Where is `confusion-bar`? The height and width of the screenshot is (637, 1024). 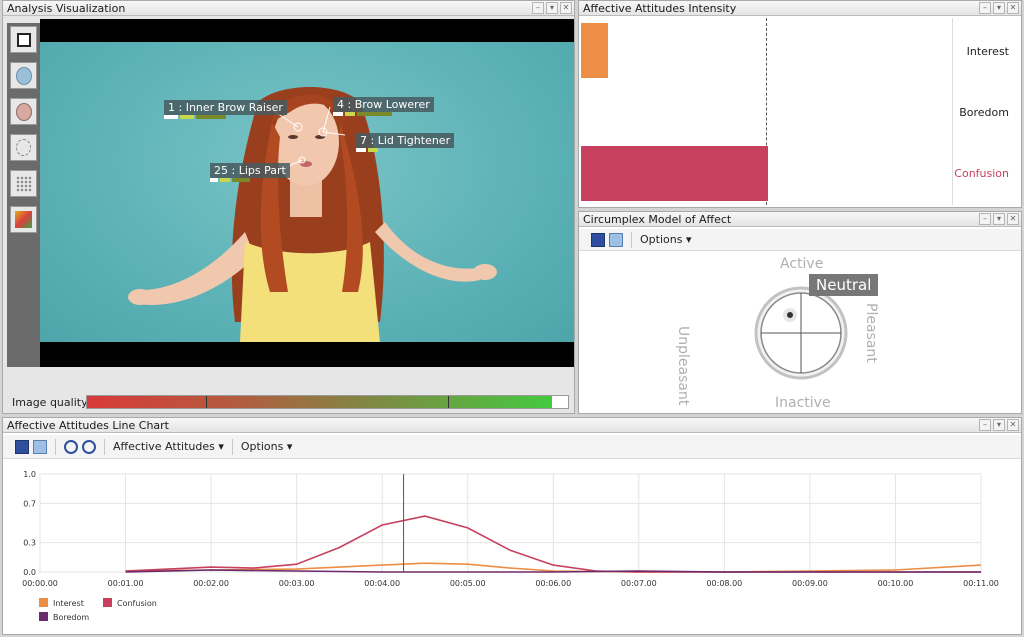 confusion-bar is located at coordinates (674, 173).